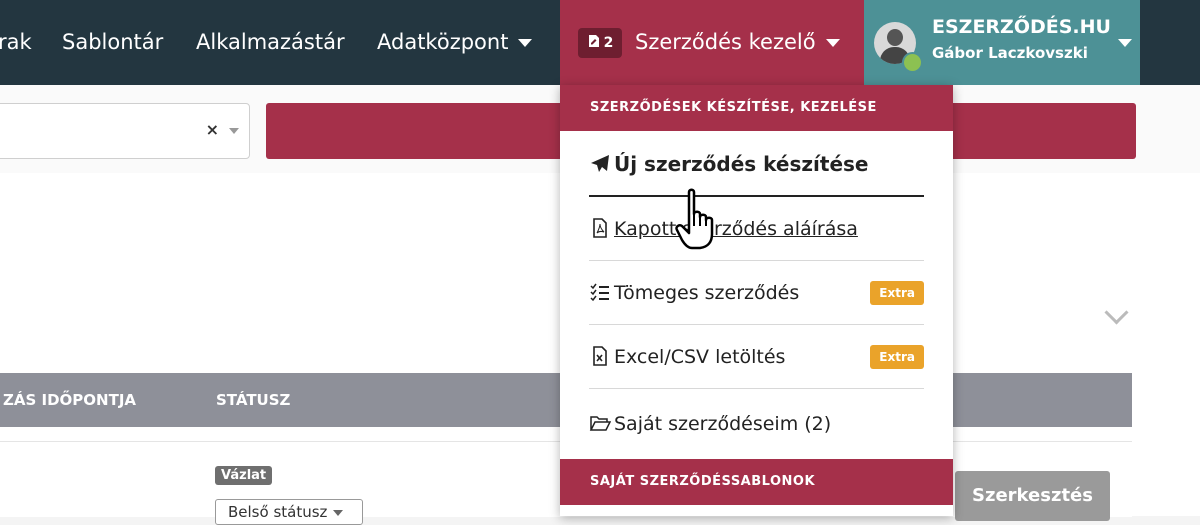  I want to click on nav-item-adatkozpont-label: Adatközpont, so click(443, 42).